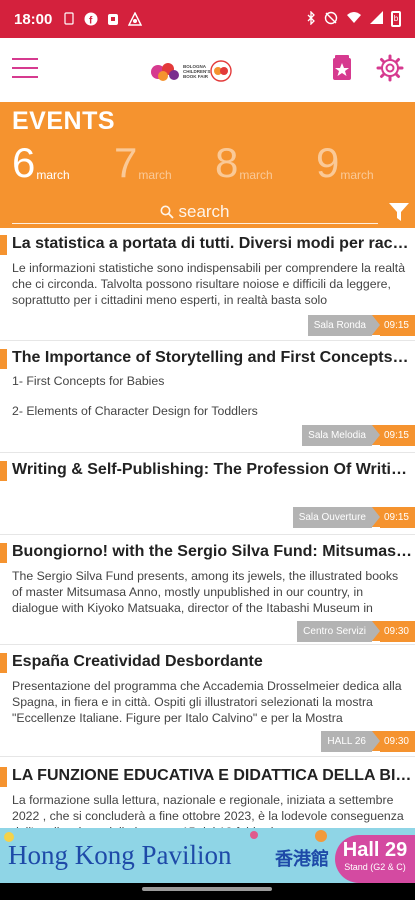  Describe the element at coordinates (126, 162) in the screenshot. I see `date-day: 7` at that location.